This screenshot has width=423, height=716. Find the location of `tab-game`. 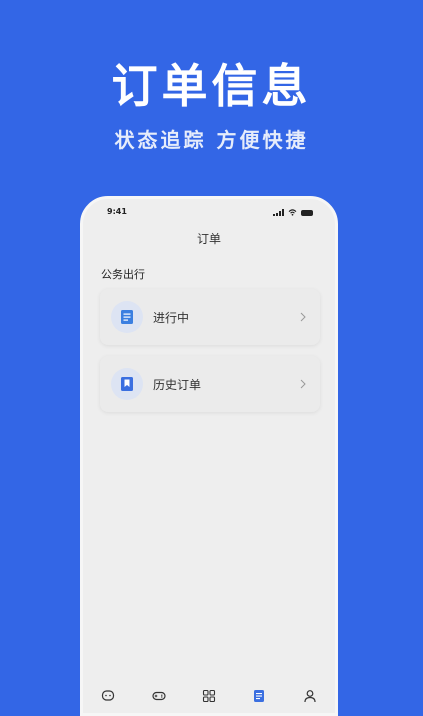

tab-game is located at coordinates (159, 696).